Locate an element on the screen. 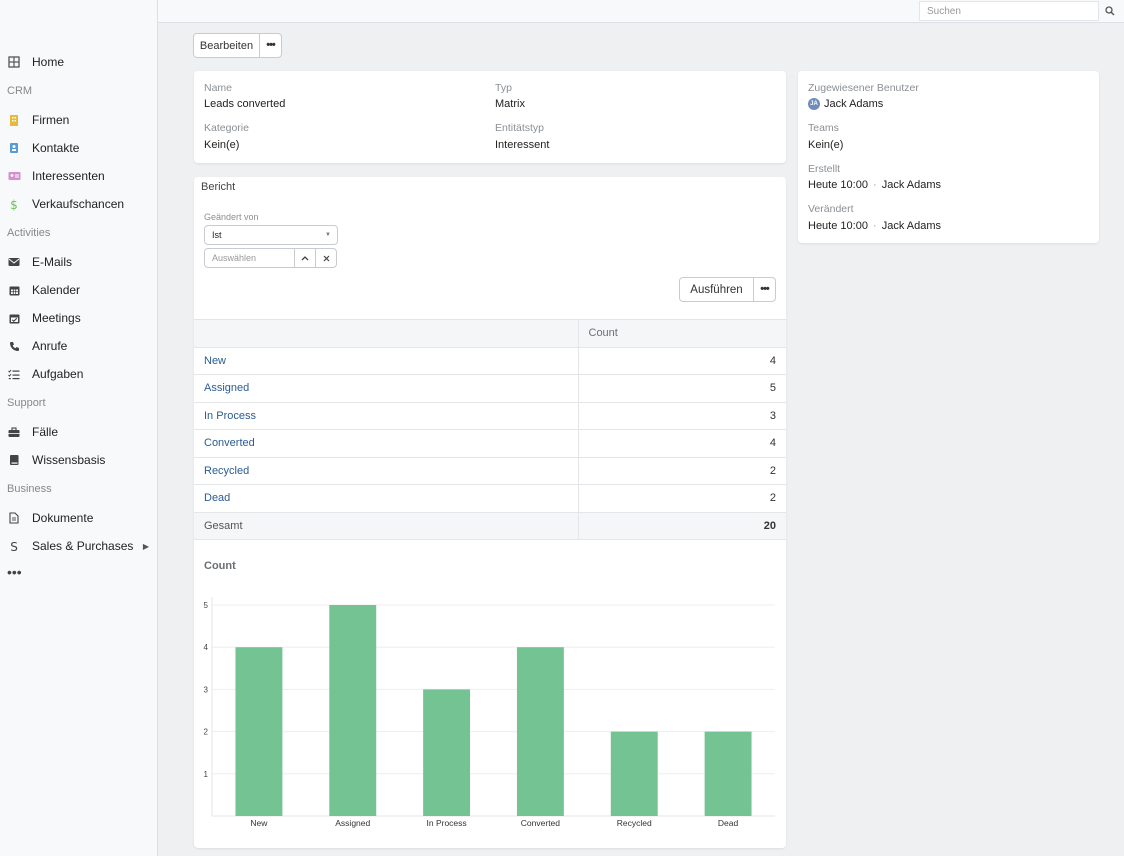 Image resolution: width=1124 pixels, height=856 pixels. sidebar-item-home: Home is located at coordinates (78, 62).